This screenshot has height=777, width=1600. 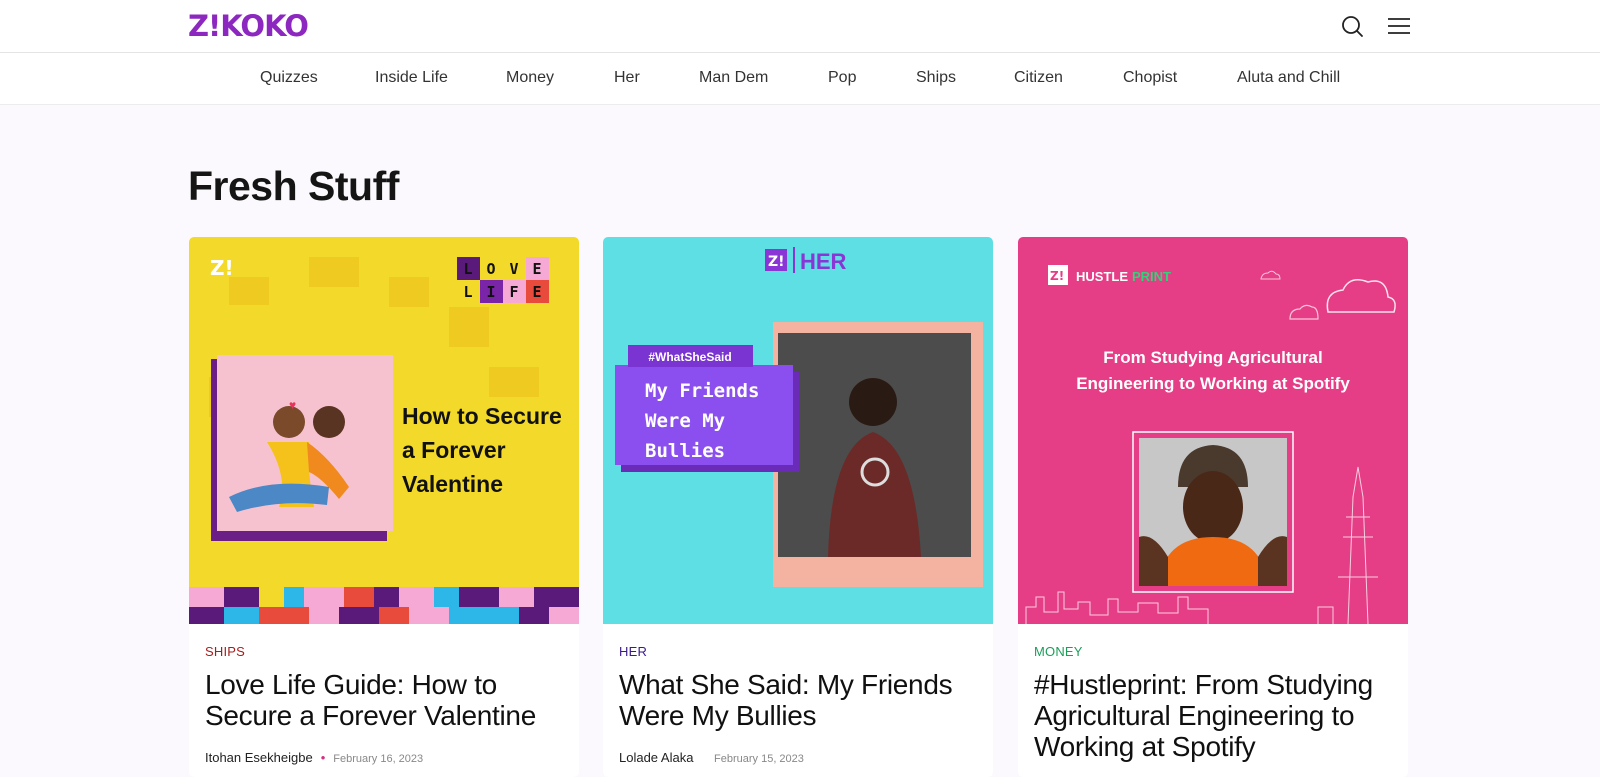 I want to click on nav-item-man-dem: Man Dem, so click(x=733, y=78).